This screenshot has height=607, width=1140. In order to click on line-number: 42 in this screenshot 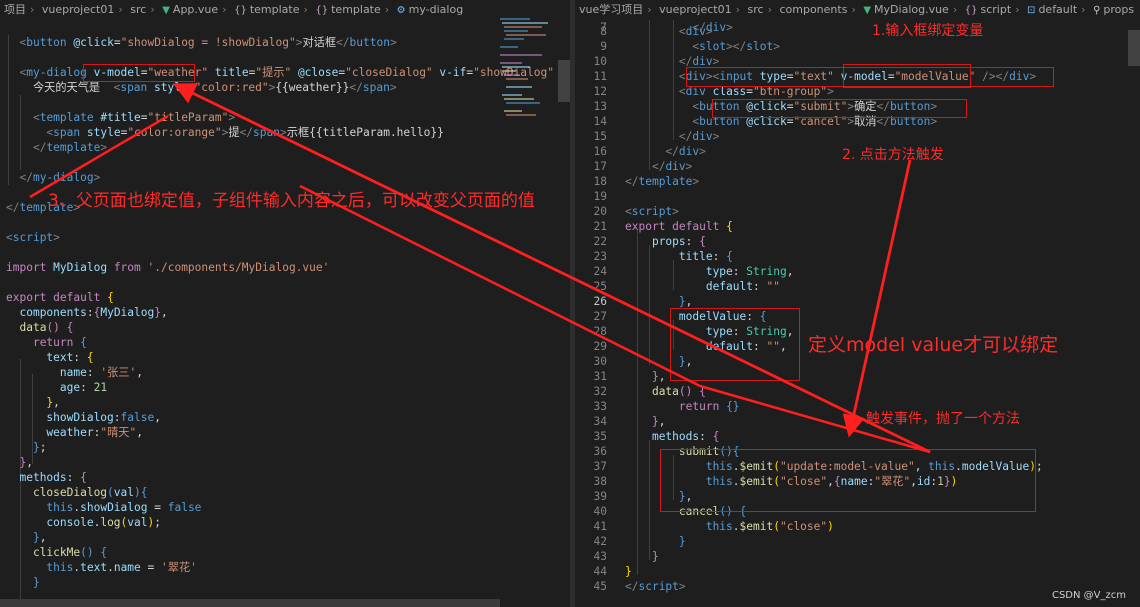, I will do `click(600, 541)`.